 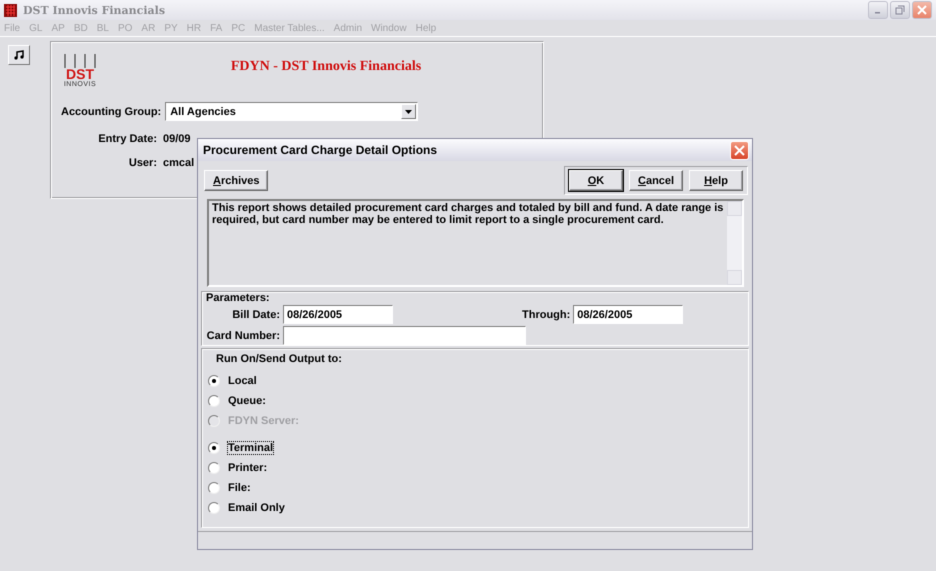 What do you see at coordinates (878, 10) in the screenshot?
I see `minimize-button` at bounding box center [878, 10].